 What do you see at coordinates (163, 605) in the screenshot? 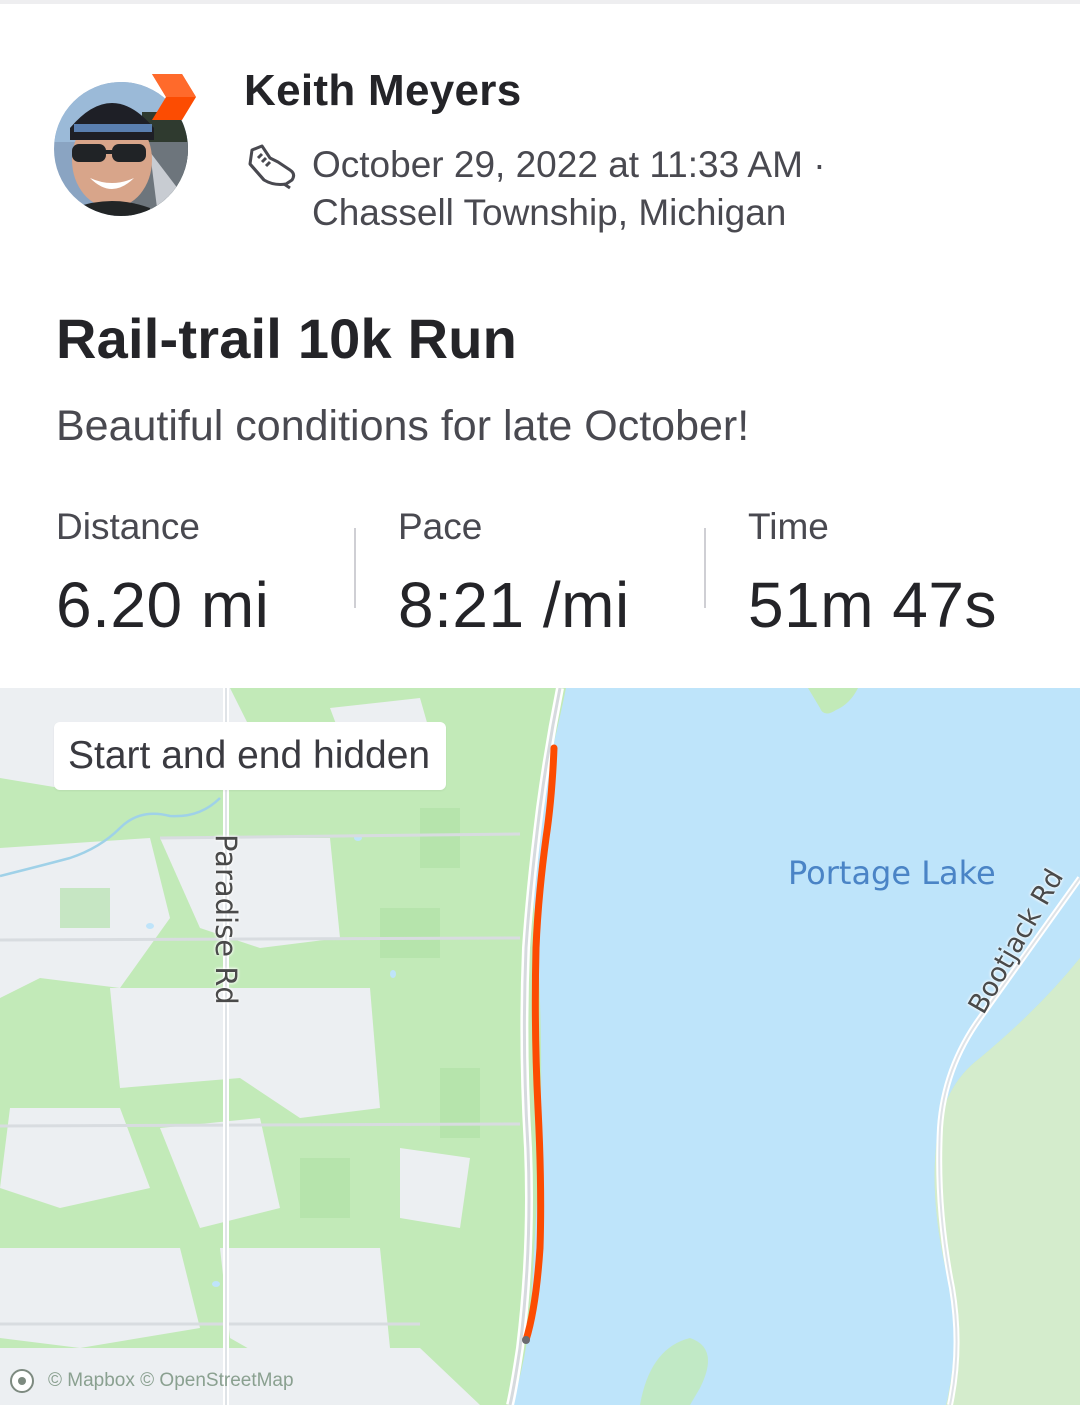
I see `stat-value: 6.20 mi` at bounding box center [163, 605].